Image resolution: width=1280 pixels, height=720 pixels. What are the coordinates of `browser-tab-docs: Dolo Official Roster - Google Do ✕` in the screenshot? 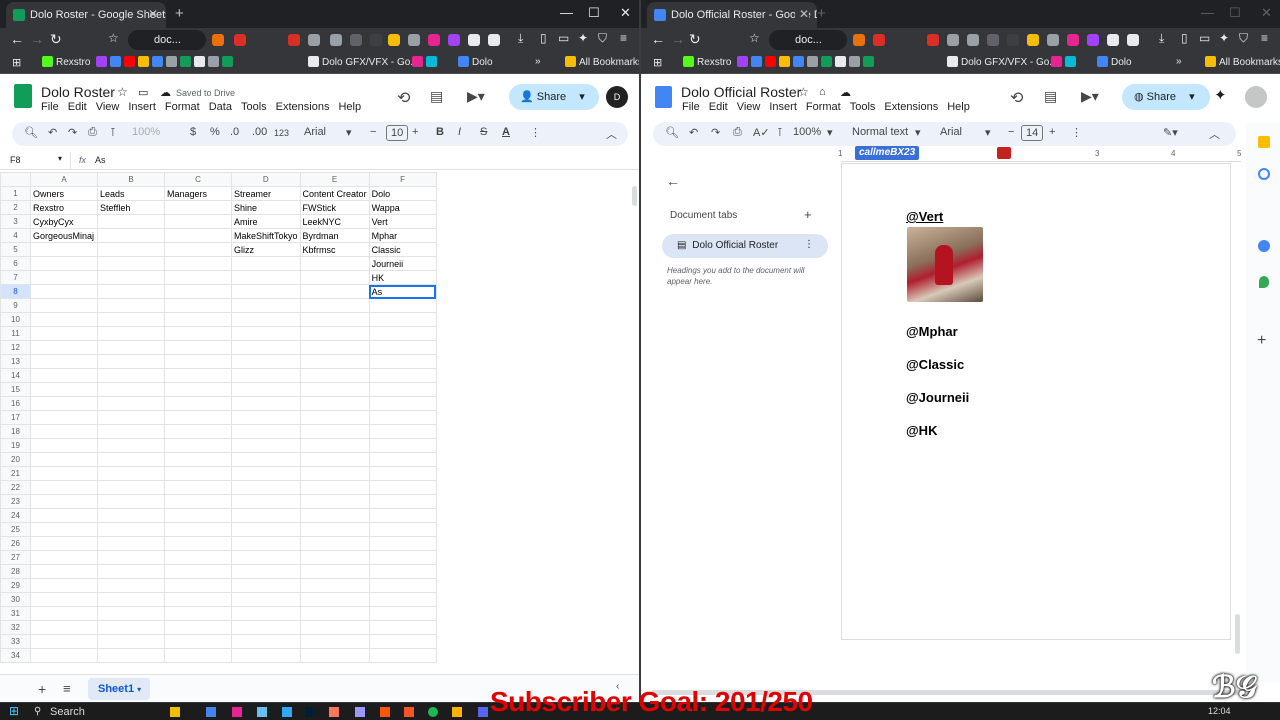 It's located at (732, 15).